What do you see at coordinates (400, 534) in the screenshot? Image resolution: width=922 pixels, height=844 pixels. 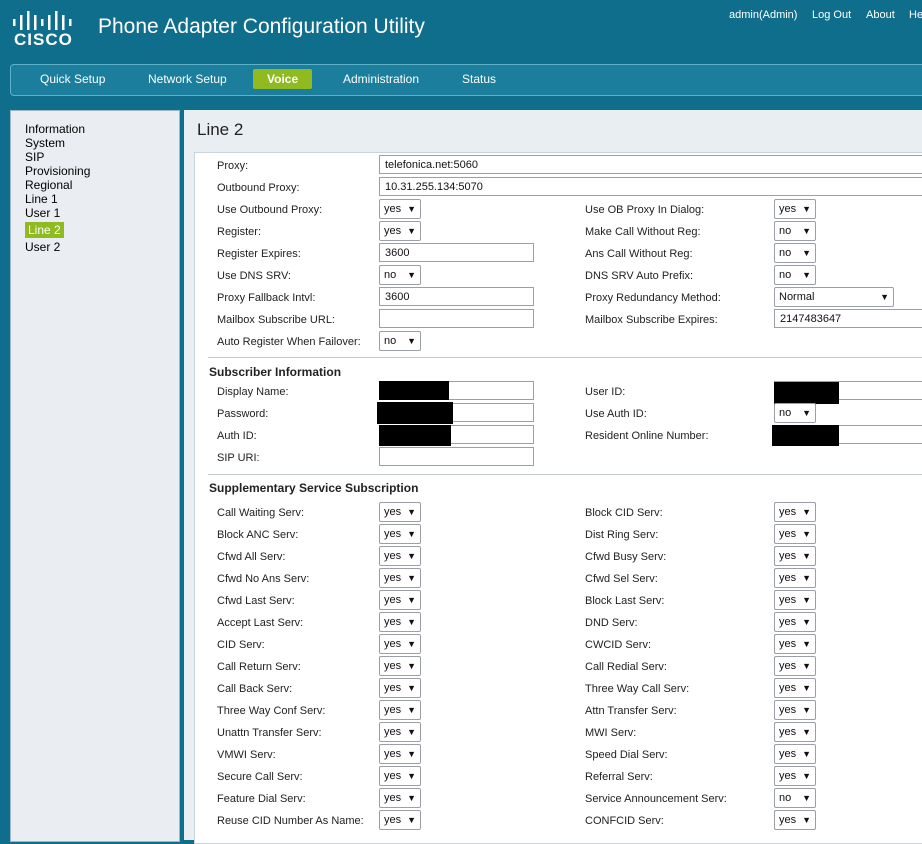 I see `block-anc-serv-select: yes ▼` at bounding box center [400, 534].